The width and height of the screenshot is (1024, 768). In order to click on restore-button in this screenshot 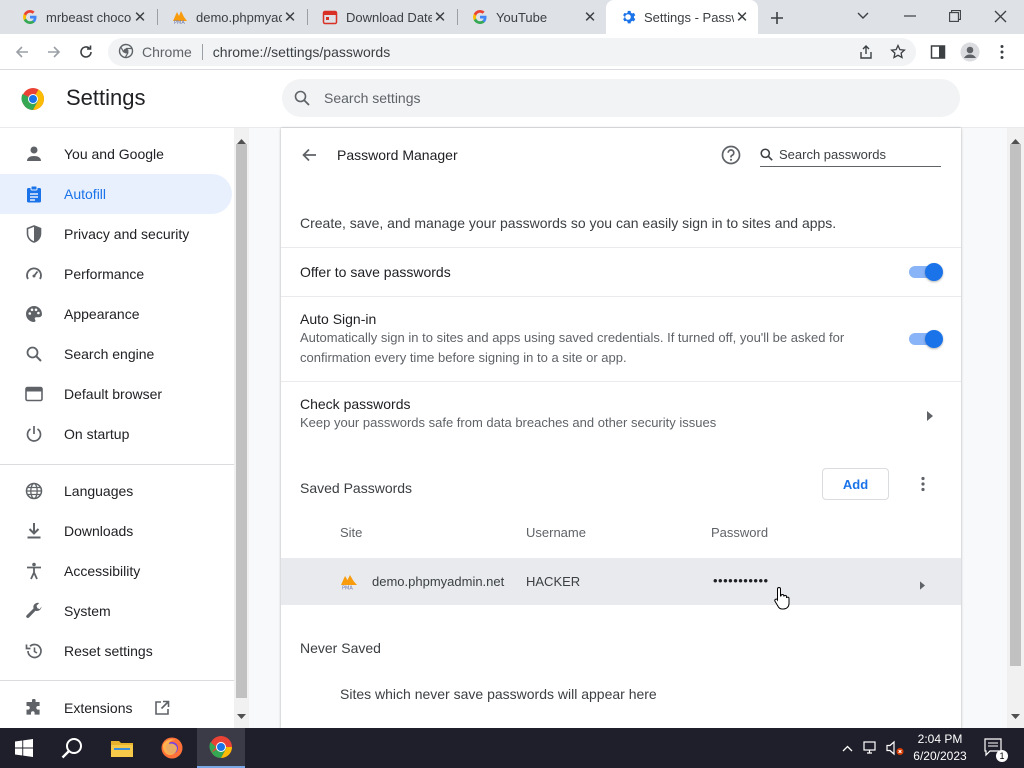, I will do `click(955, 16)`.